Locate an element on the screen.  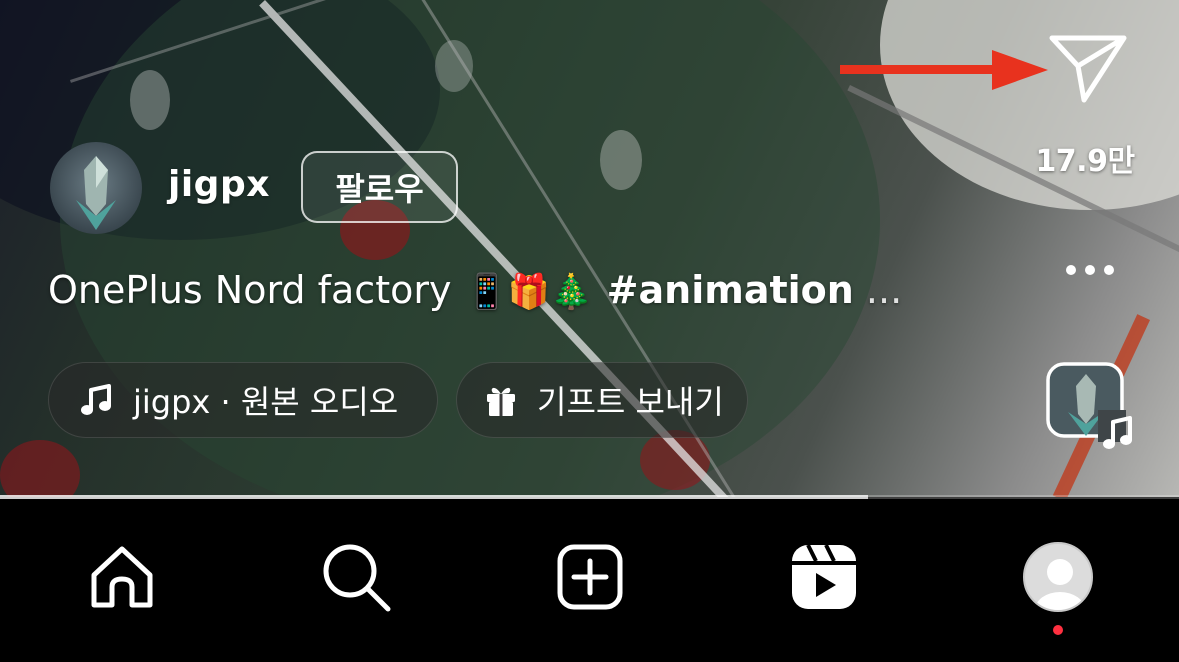
avatar-image is located at coordinates (96, 193).